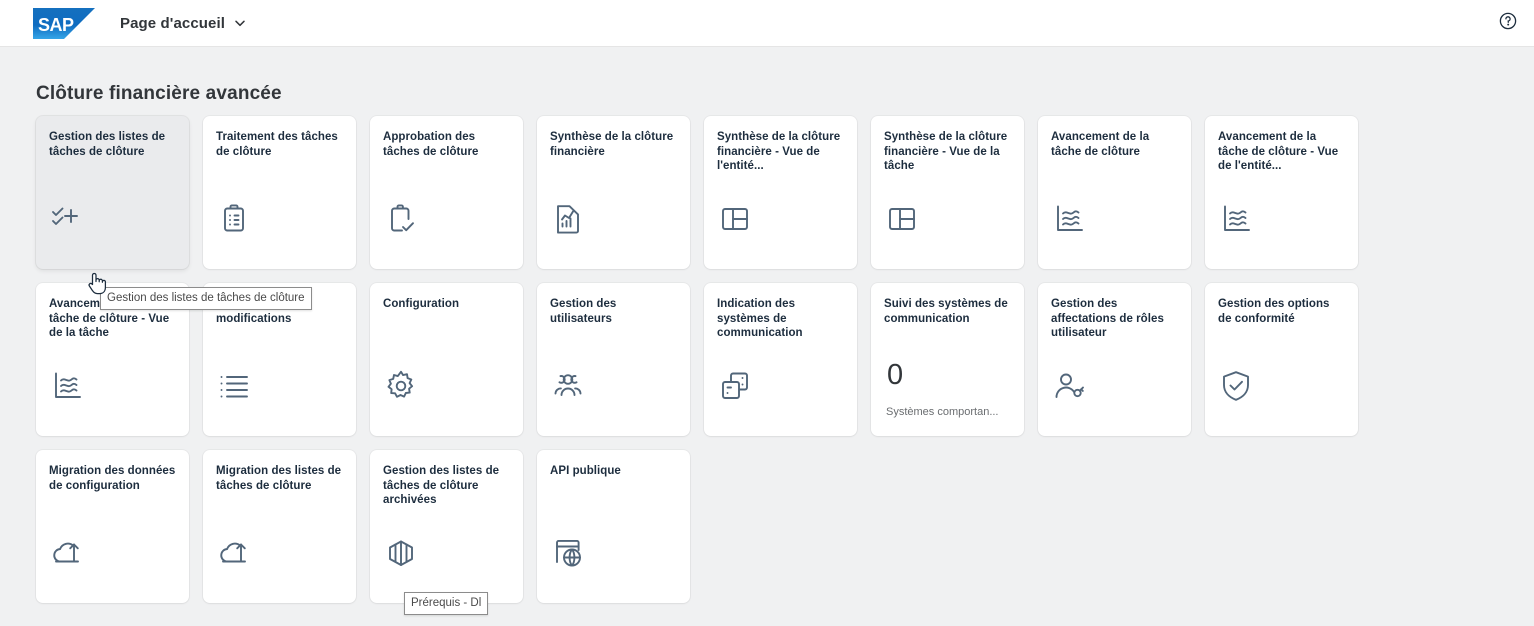 Image resolution: width=1534 pixels, height=626 pixels. What do you see at coordinates (1281, 359) in the screenshot?
I see `tile-15: Gestion des options de conformité` at bounding box center [1281, 359].